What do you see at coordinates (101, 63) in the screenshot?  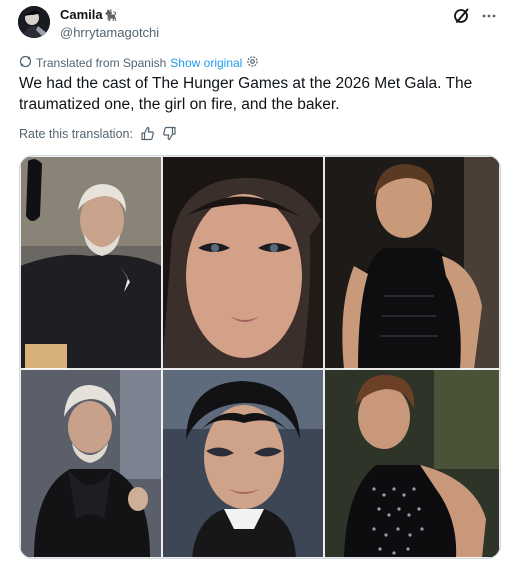 I see `translated-from-label: Translated from Spanish` at bounding box center [101, 63].